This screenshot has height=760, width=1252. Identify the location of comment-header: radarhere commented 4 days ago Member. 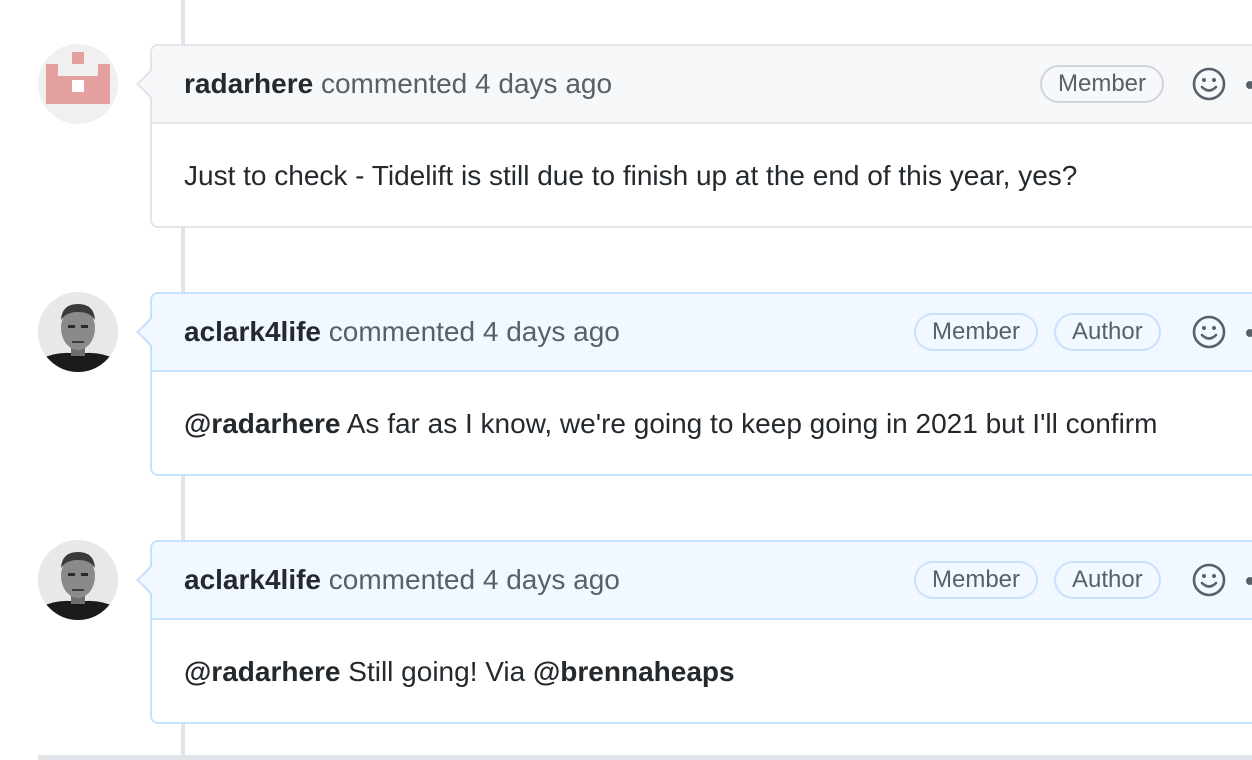
(702, 85).